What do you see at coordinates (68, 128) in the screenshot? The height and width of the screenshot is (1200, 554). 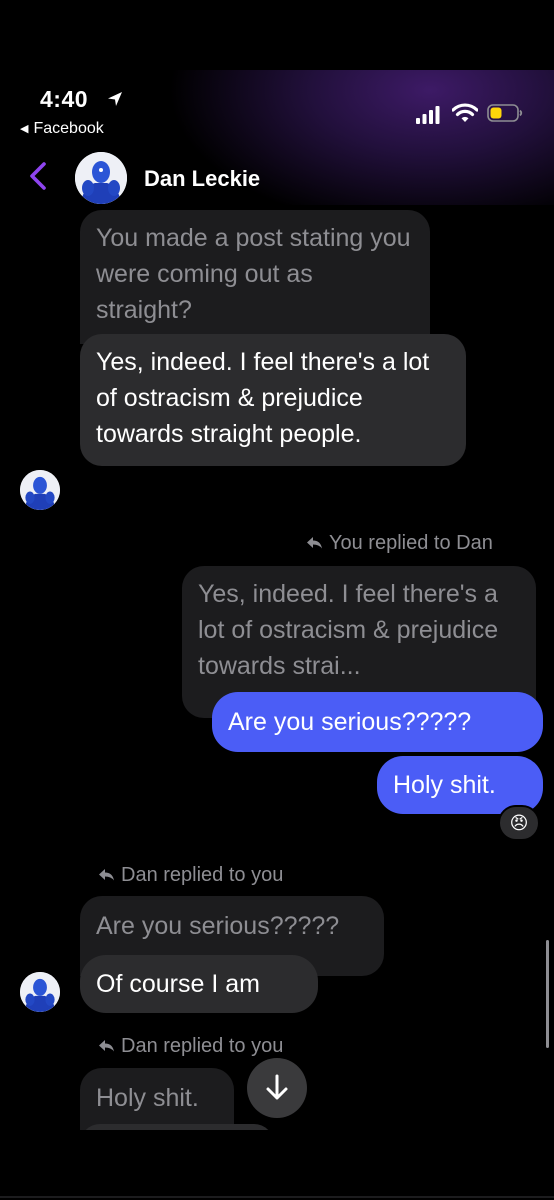 I see `back-app-label: Facebook` at bounding box center [68, 128].